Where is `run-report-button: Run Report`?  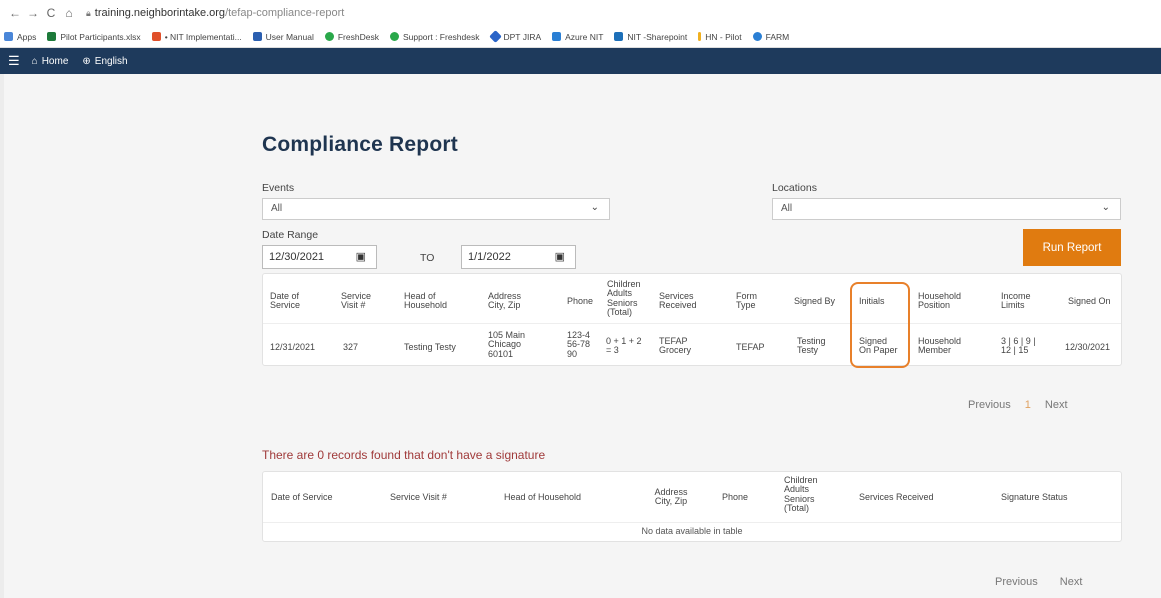 run-report-button: Run Report is located at coordinates (1072, 247).